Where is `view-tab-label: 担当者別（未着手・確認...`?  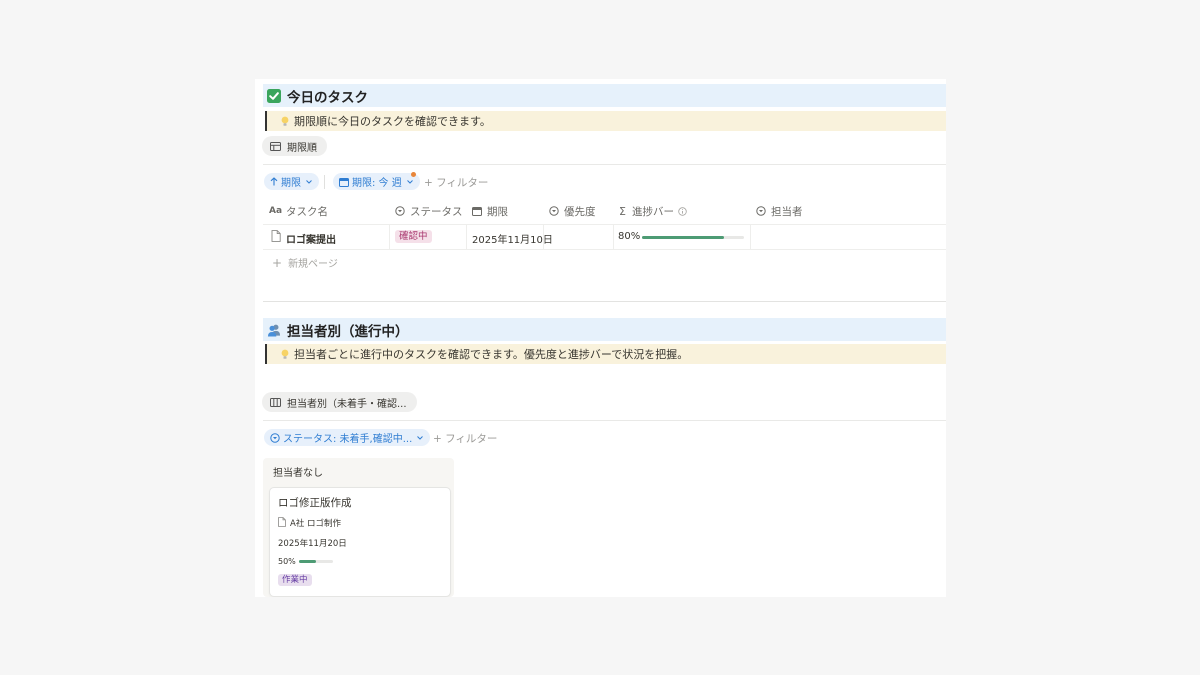
view-tab-label: 担当者別（未着手・確認... is located at coordinates (347, 404).